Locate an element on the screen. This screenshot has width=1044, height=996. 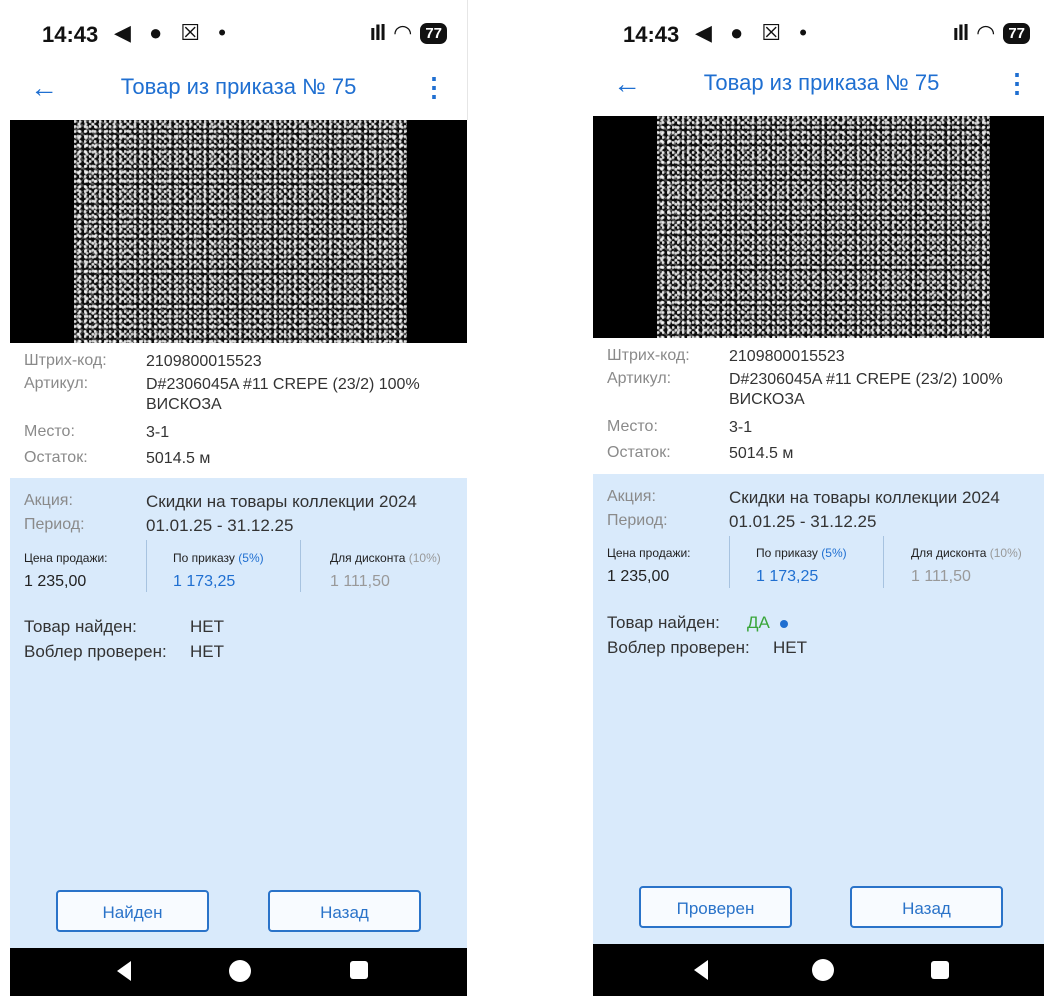
screen-divider is located at coordinates (467, 60).